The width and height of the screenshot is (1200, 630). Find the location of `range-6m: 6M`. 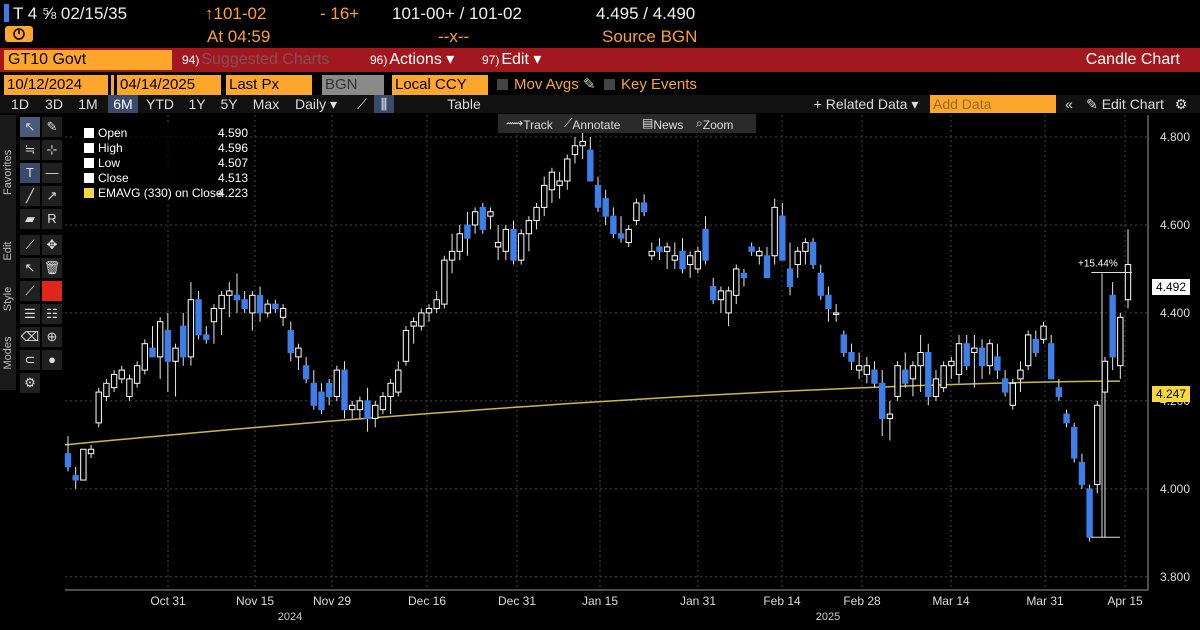

range-6m: 6M is located at coordinates (123, 104).